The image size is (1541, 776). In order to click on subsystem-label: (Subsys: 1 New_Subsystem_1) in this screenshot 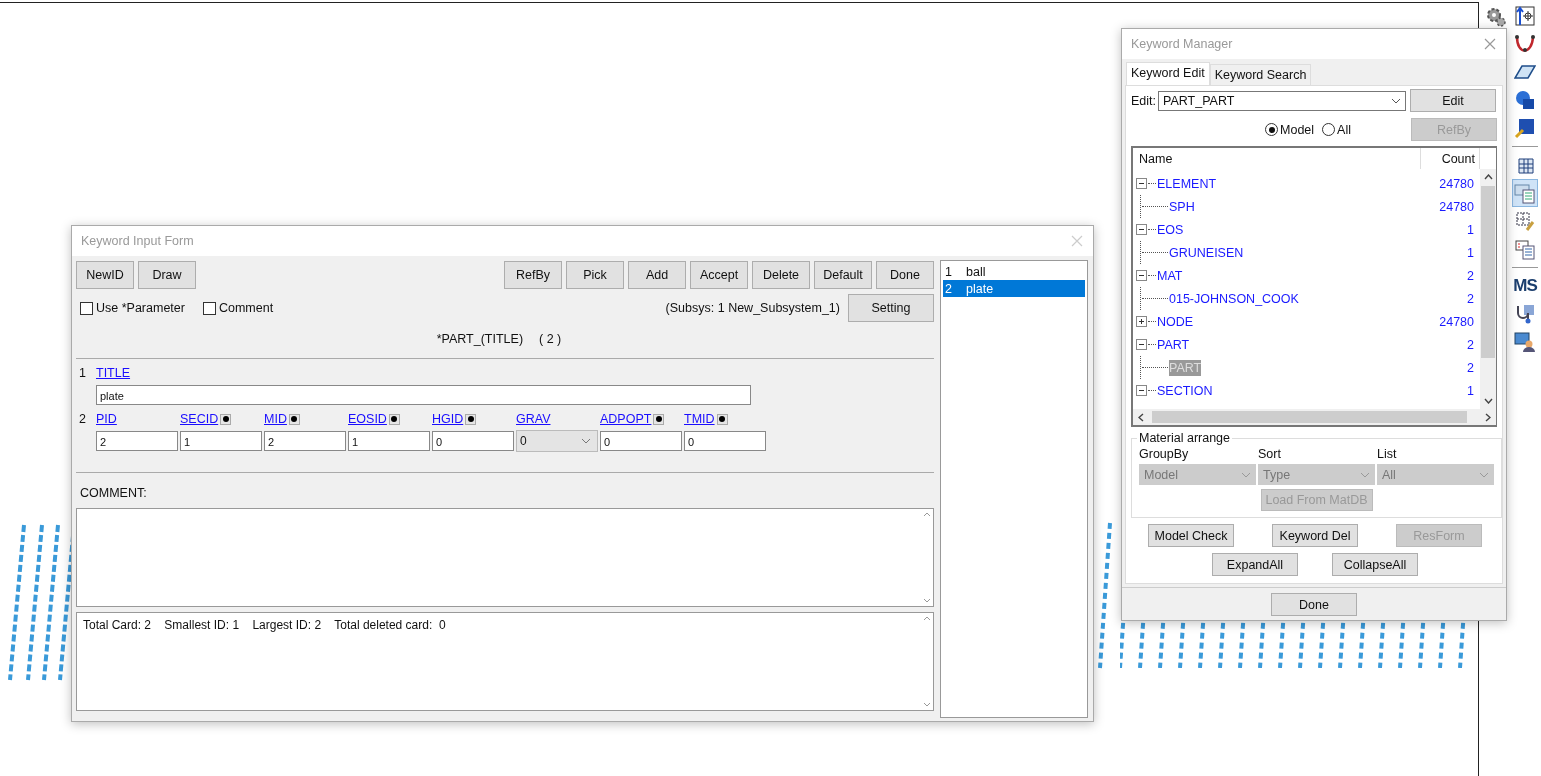, I will do `click(752, 308)`.